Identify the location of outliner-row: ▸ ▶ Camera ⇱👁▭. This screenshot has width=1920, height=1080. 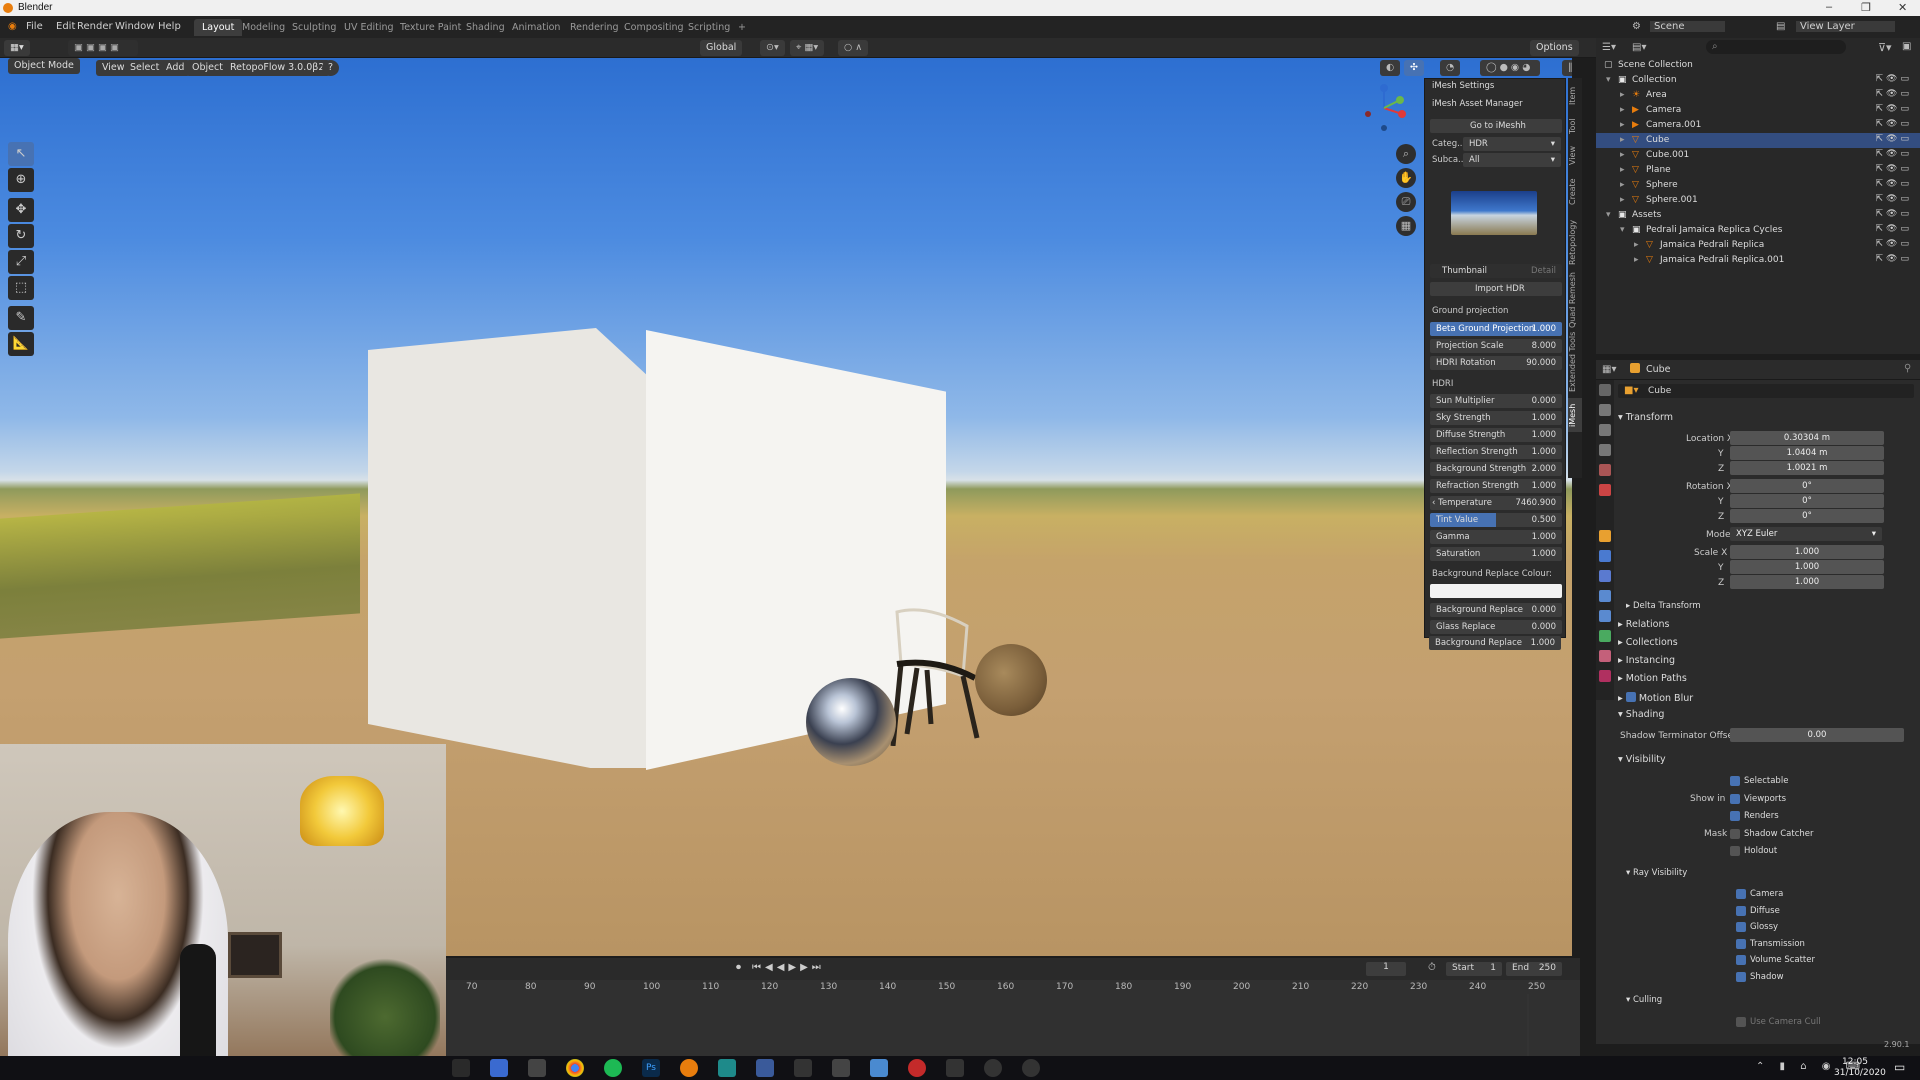
(1758, 110).